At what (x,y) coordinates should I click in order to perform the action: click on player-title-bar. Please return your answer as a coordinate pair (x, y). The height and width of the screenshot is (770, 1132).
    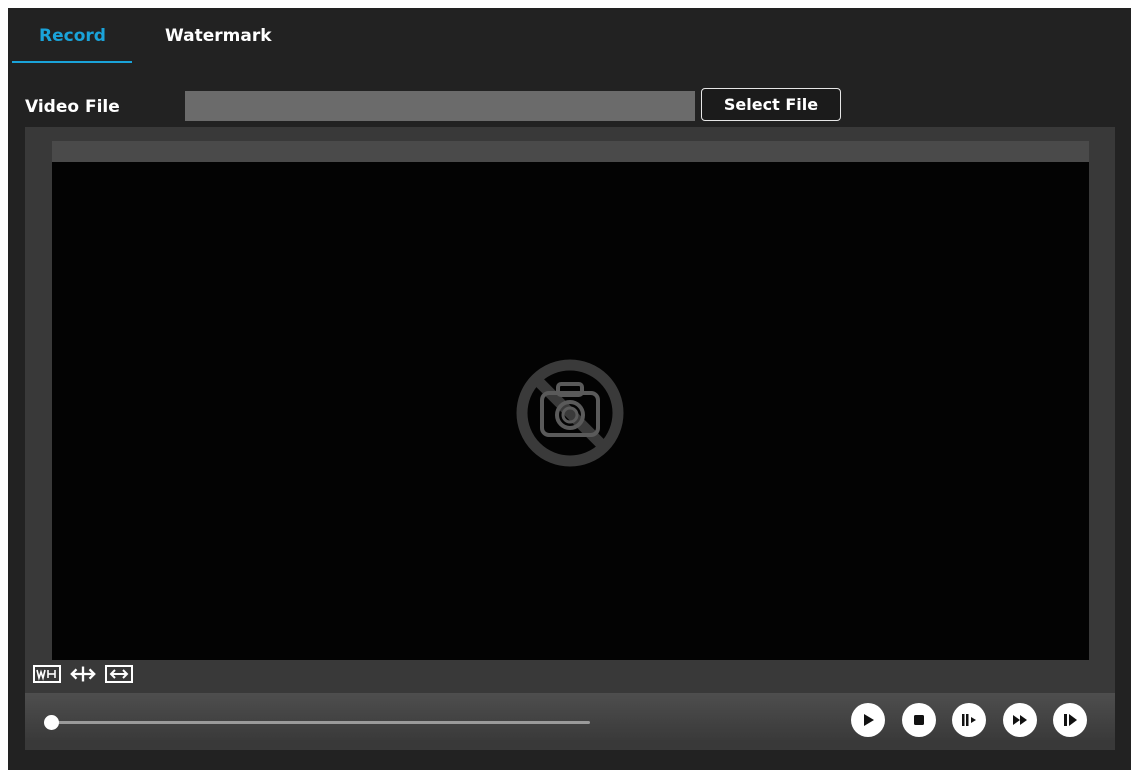
    Looking at the image, I should click on (570, 152).